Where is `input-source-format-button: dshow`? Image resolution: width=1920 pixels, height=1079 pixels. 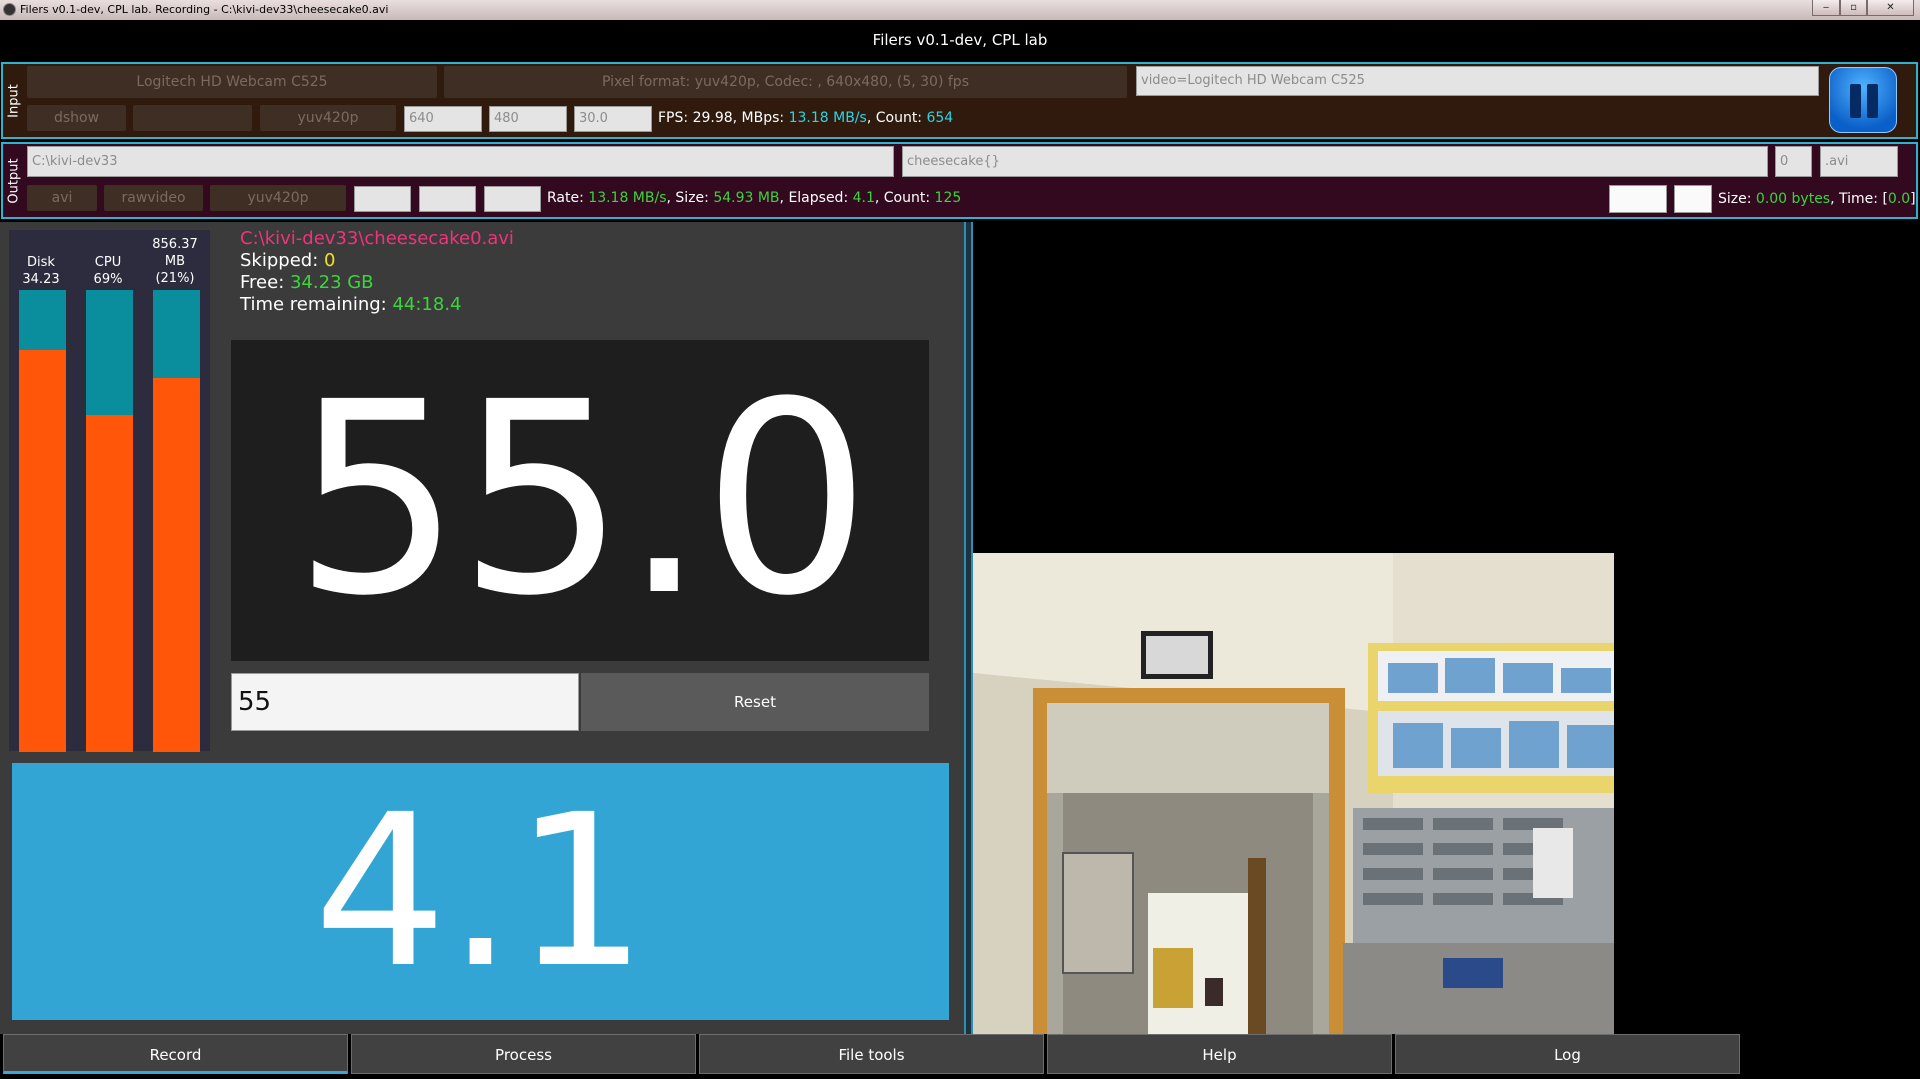 input-source-format-button: dshow is located at coordinates (76, 118).